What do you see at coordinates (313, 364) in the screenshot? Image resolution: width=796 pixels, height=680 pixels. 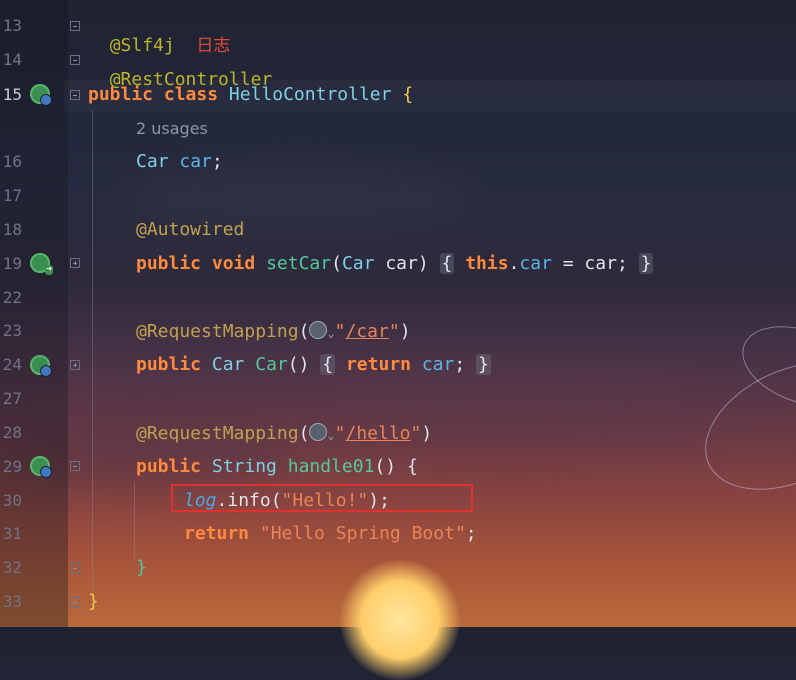 I see `code-line-24: public Car Car() { return car; }` at bounding box center [313, 364].